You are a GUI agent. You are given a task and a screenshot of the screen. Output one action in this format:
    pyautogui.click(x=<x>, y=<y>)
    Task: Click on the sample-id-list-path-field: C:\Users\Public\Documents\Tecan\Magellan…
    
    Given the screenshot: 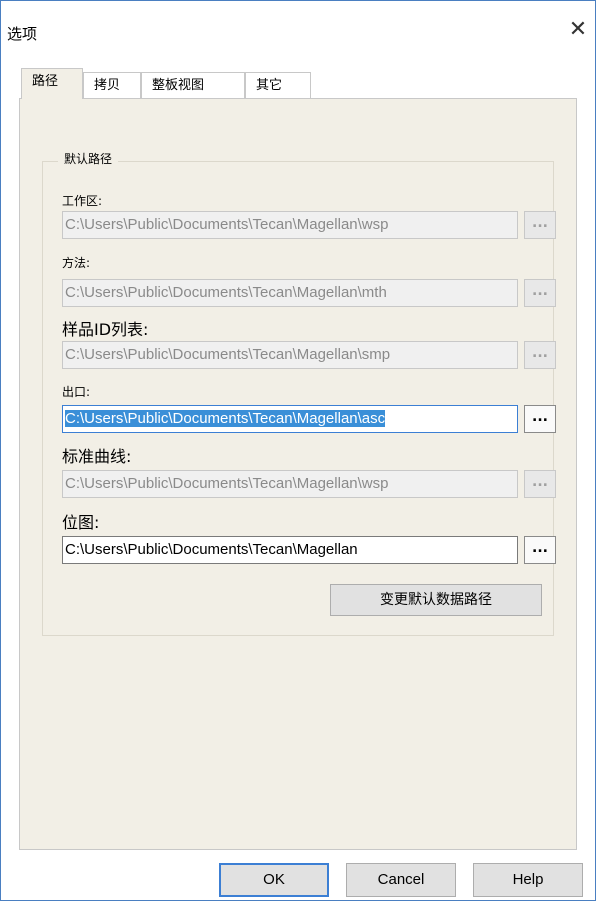 What is the action you would take?
    pyautogui.click(x=290, y=355)
    